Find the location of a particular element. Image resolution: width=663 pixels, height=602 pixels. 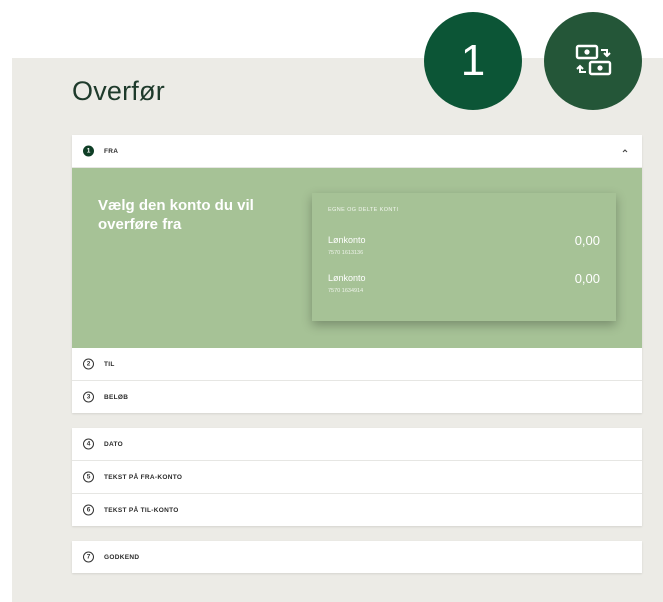

step-label: DATO is located at coordinates (114, 444).